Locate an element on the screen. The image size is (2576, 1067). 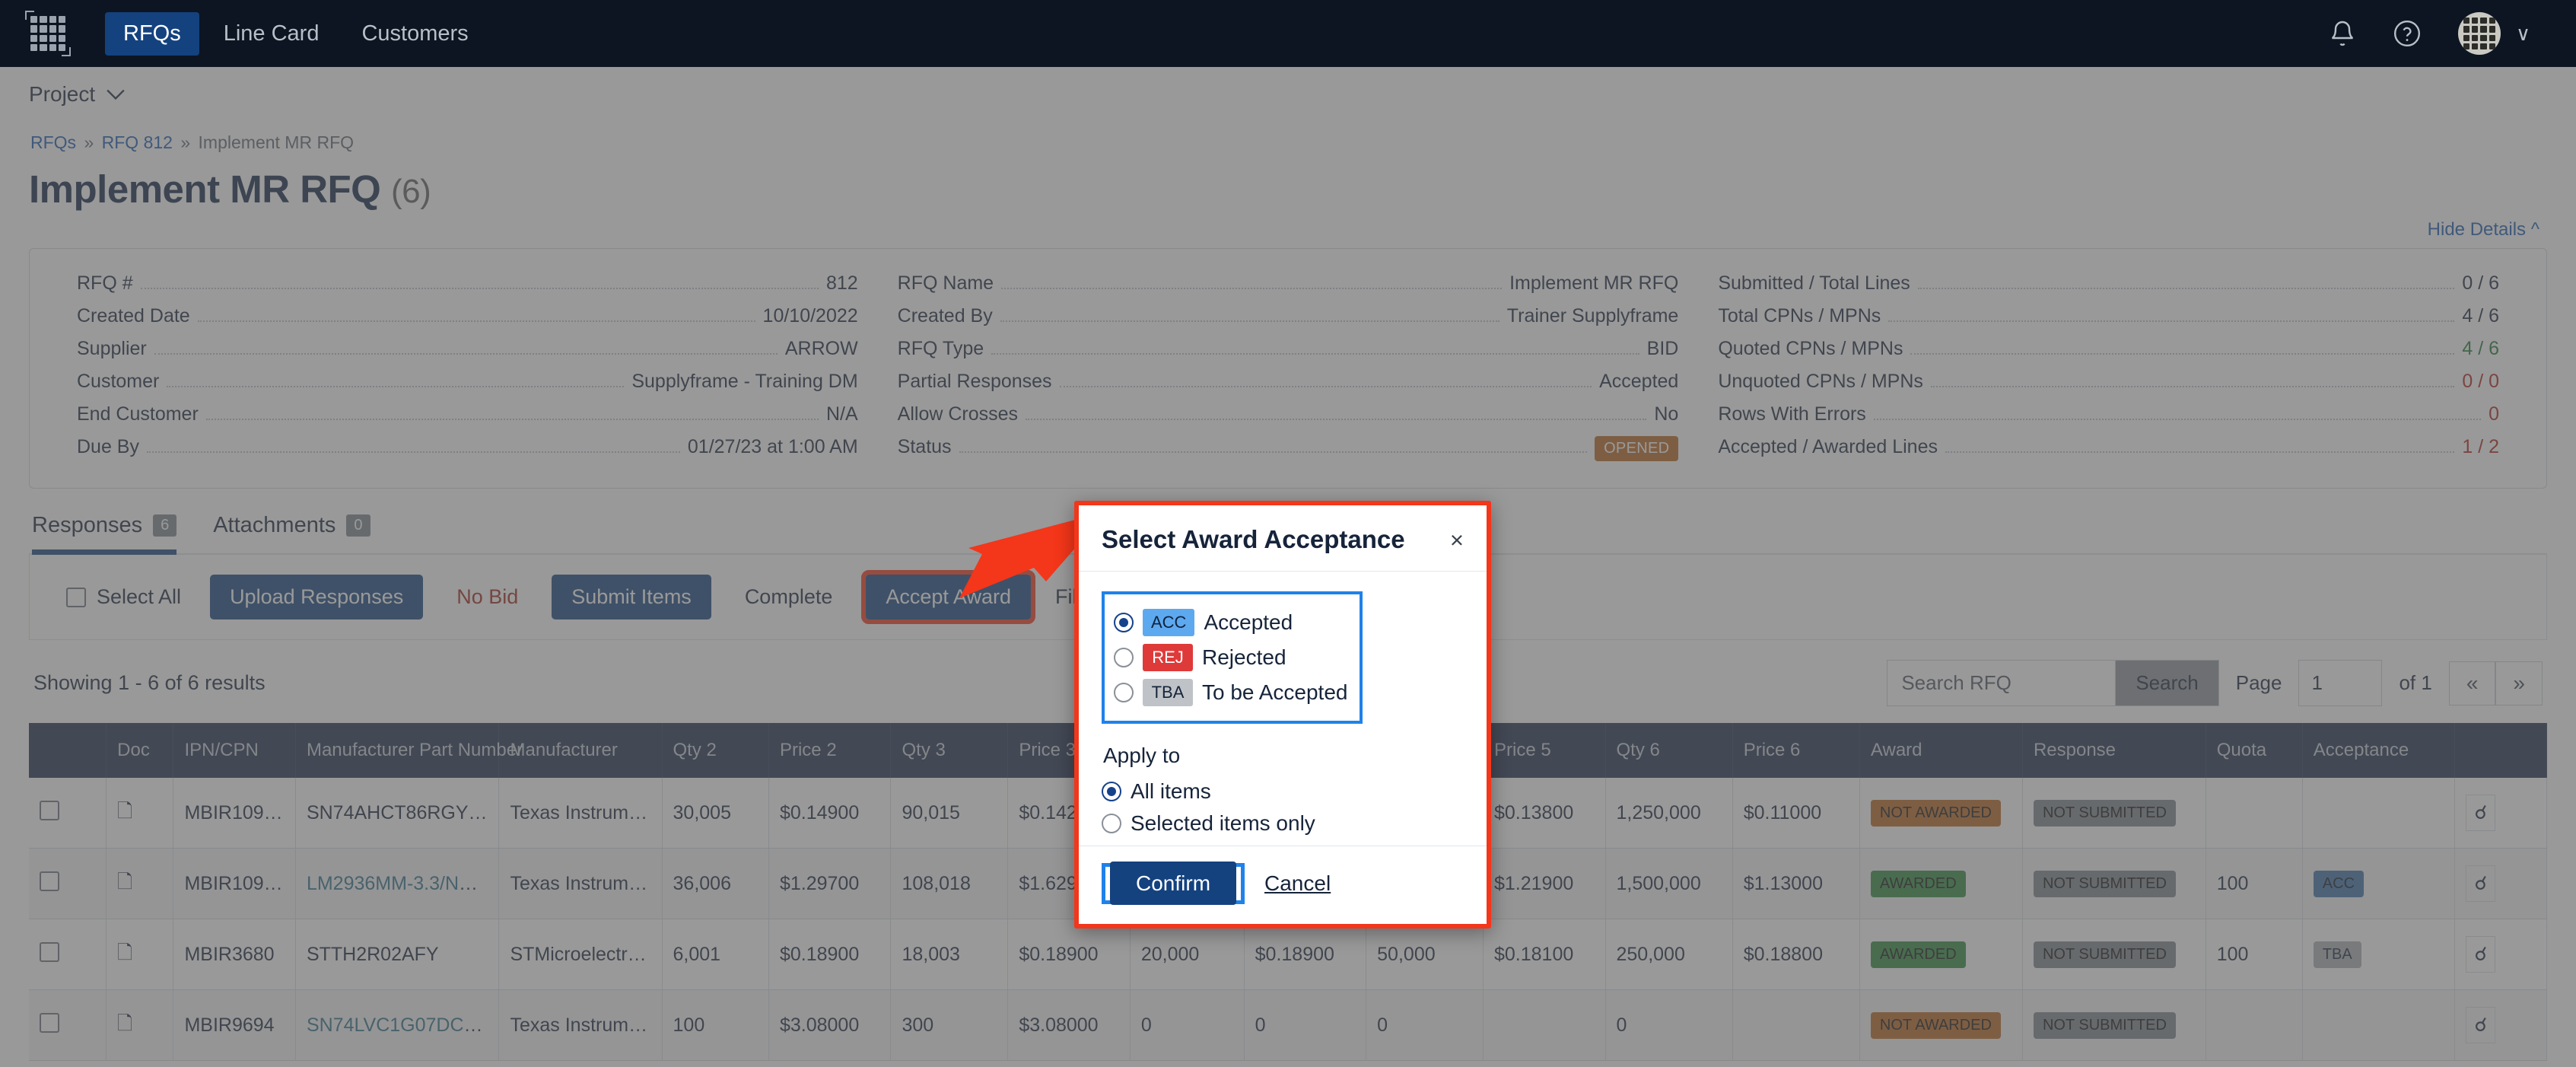
chevron-down-icon: ∨ is located at coordinates (2523, 34).